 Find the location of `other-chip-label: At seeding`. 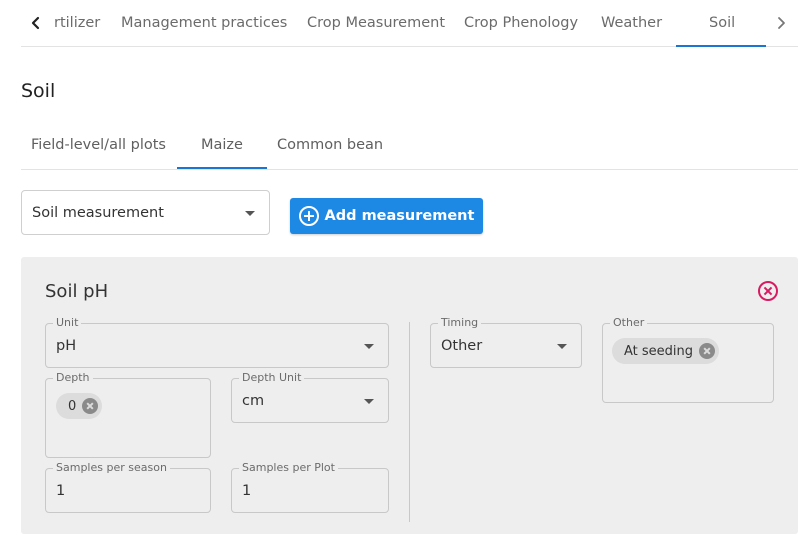

other-chip-label: At seeding is located at coordinates (659, 351).